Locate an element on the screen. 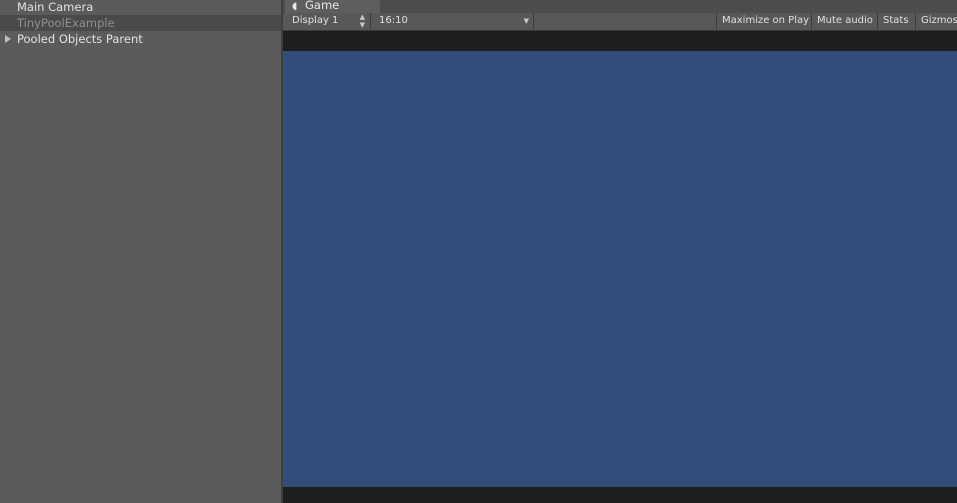 This screenshot has height=503, width=957. foldout-arrow-icon is located at coordinates (8, 39).